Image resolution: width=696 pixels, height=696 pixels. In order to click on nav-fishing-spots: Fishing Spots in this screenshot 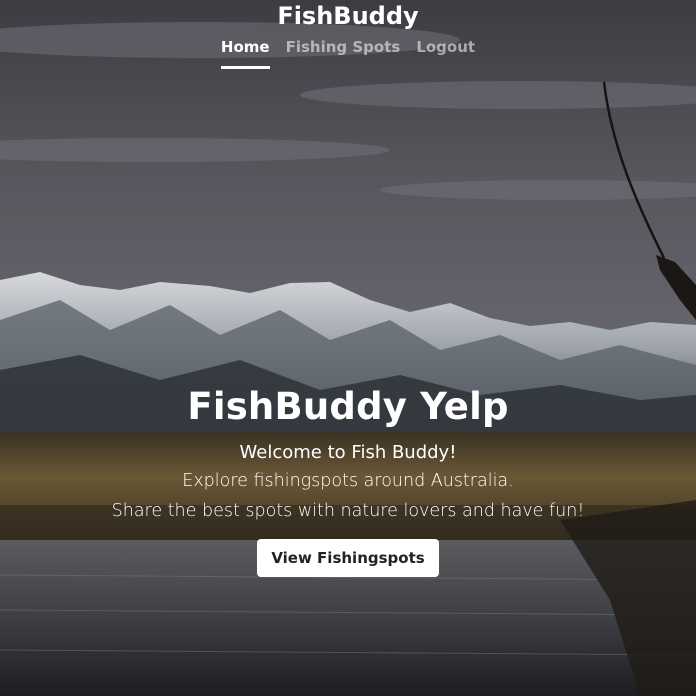, I will do `click(343, 53)`.